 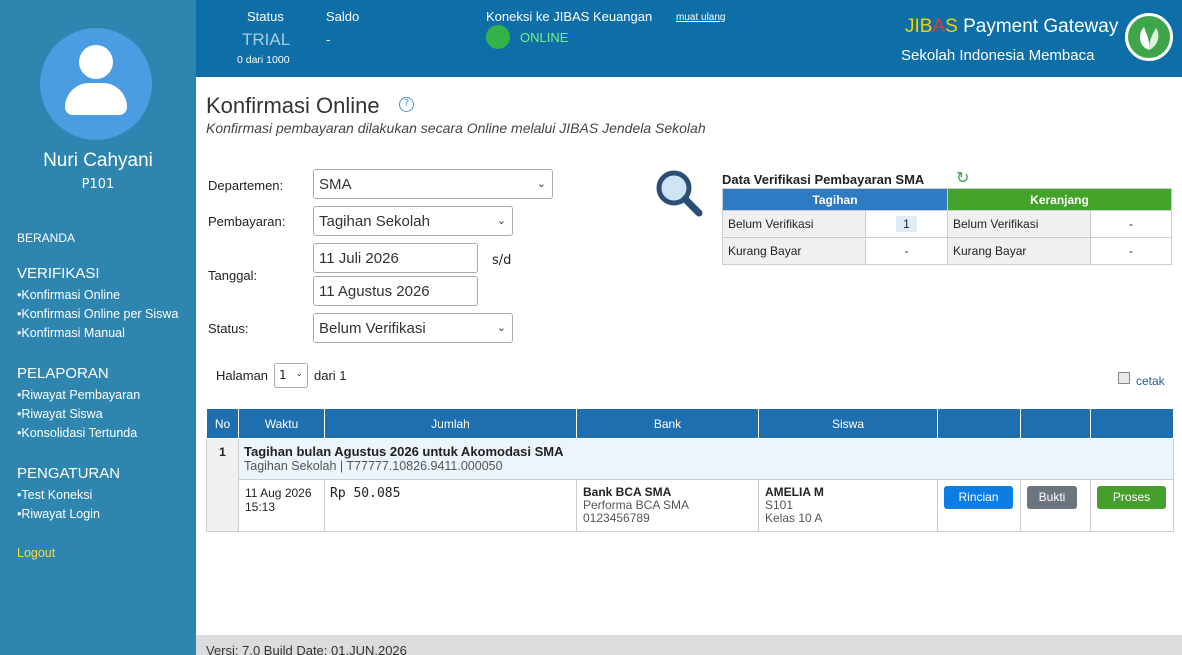 I want to click on bank-info: Bank BCA SMA Performa BCA SMA 0123456789, so click(x=667, y=505).